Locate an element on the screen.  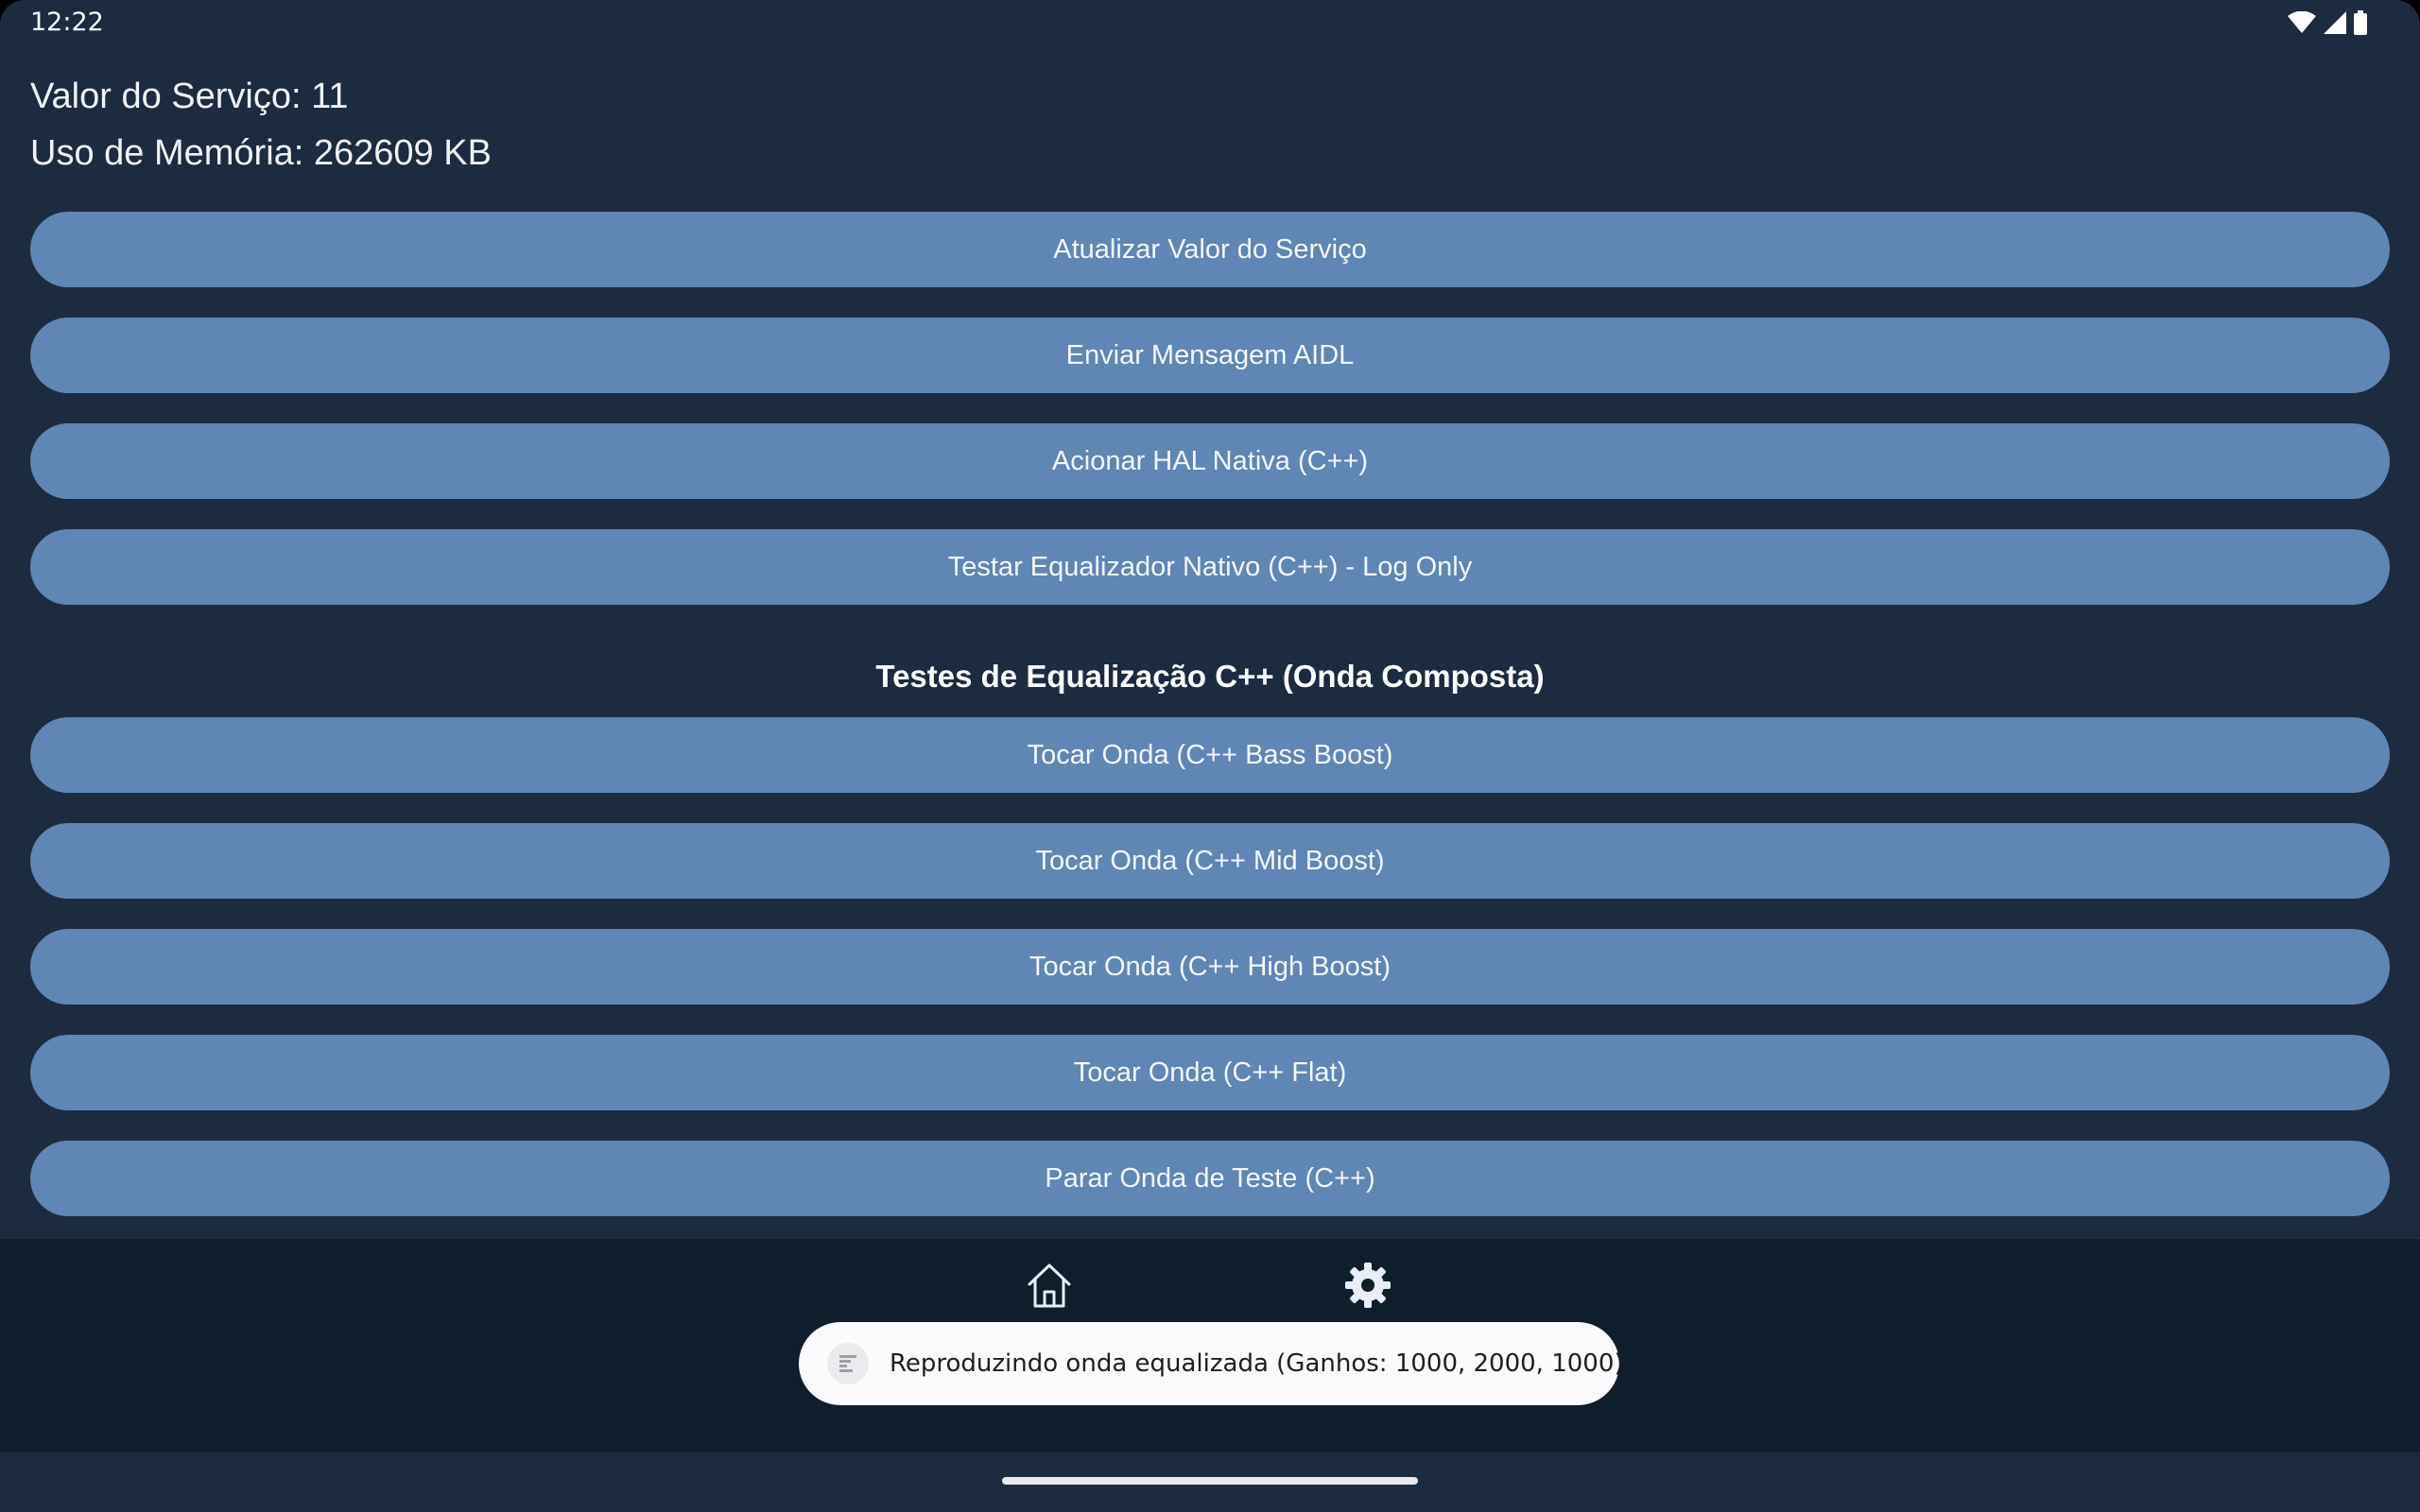
service-value-text: Valor do Serviço: 11 is located at coordinates (189, 96).